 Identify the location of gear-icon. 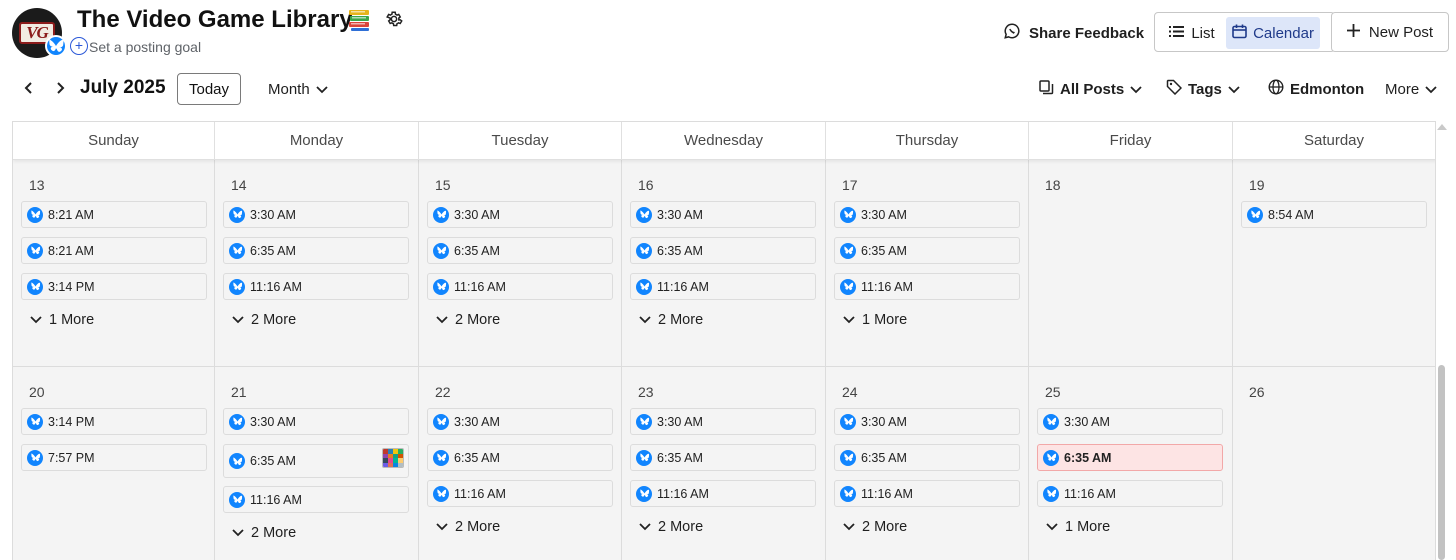
(394, 19).